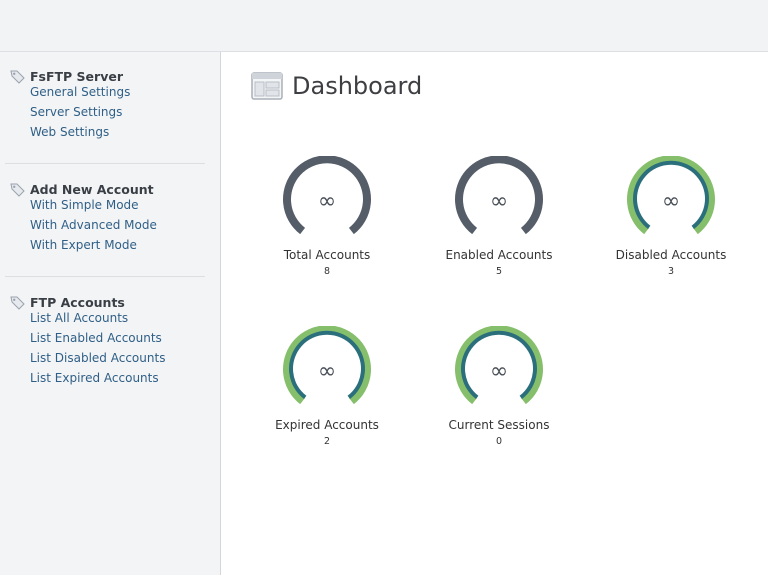 Image resolution: width=768 pixels, height=575 pixels. What do you see at coordinates (499, 255) in the screenshot?
I see `gauge-label: Enabled Accounts` at bounding box center [499, 255].